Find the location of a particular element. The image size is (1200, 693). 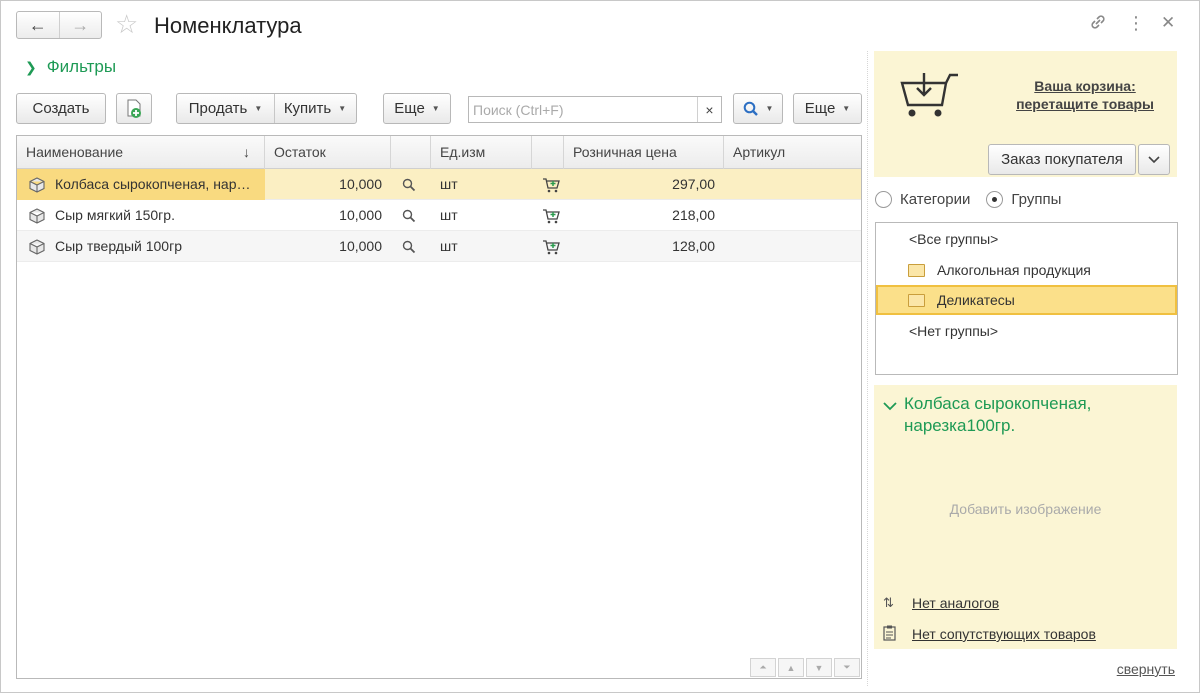

next-page-icon: ▼ is located at coordinates (819, 667).